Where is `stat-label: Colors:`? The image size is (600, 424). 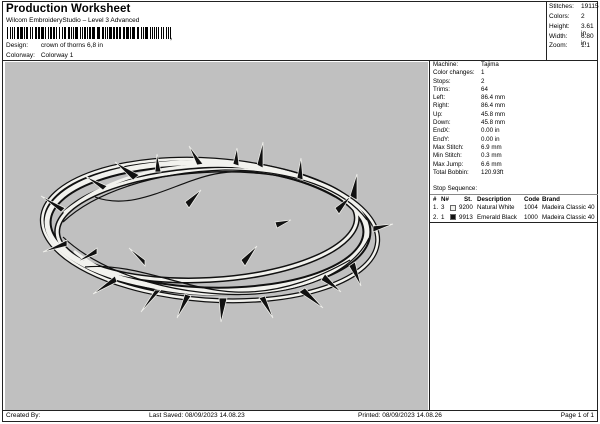 stat-label: Colors: is located at coordinates (559, 16).